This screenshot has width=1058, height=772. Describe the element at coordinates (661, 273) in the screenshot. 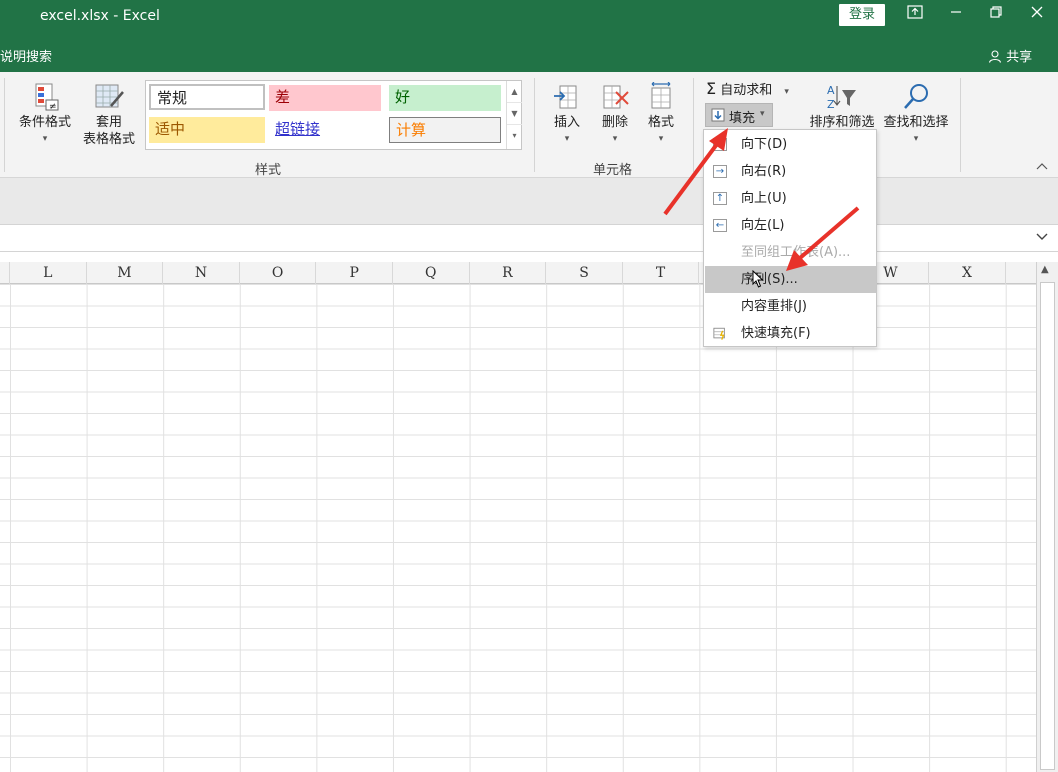

I see `column-header-t: T` at that location.